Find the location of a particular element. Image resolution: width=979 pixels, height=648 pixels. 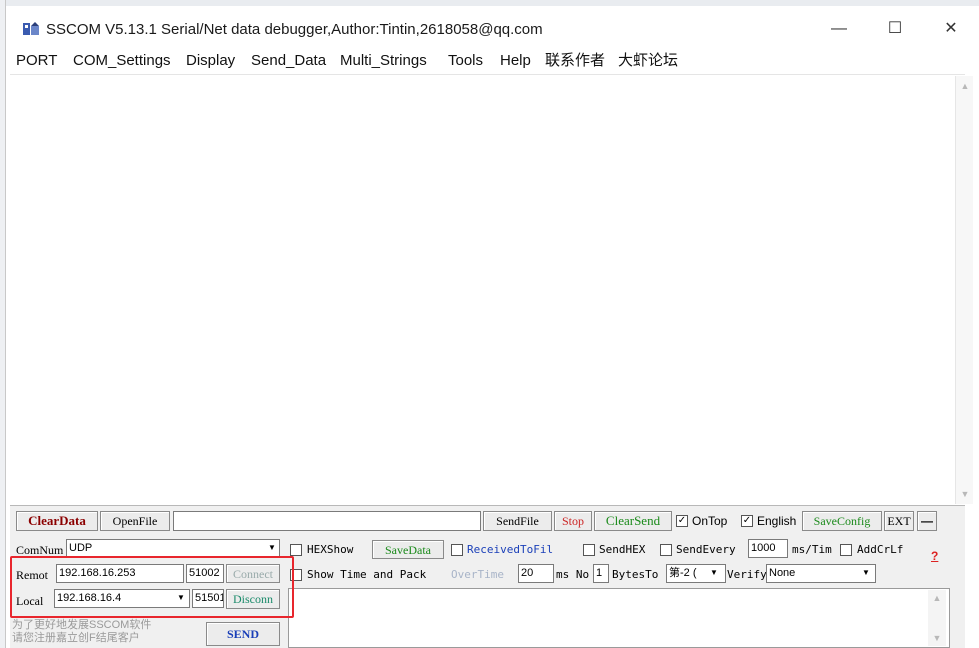

menu-com-settings: COM_Settings is located at coordinates (122, 61).